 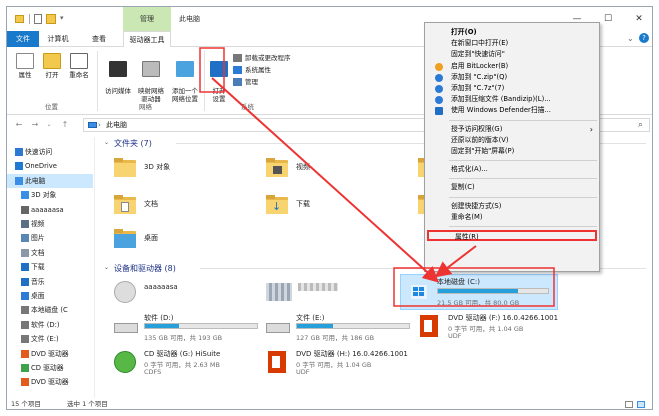 I want to click on annotation-box, so click(x=474, y=287).